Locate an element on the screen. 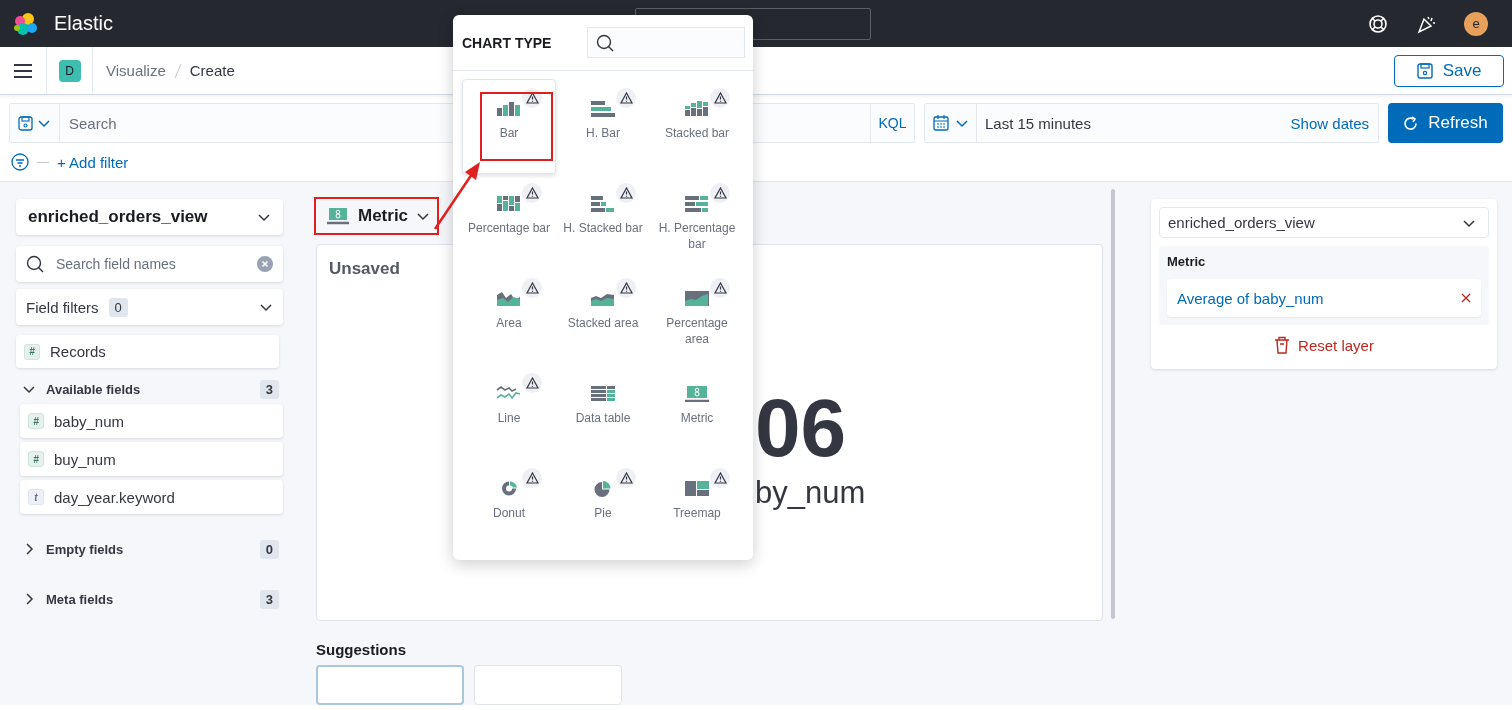 The image size is (1512, 710). field-name: day_year.keyword is located at coordinates (114, 497).